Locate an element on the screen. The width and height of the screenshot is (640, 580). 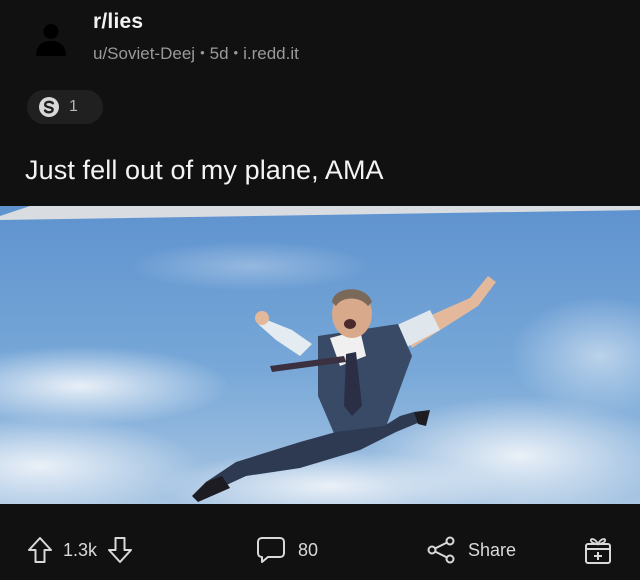
award-count: 1 is located at coordinates (73, 106).